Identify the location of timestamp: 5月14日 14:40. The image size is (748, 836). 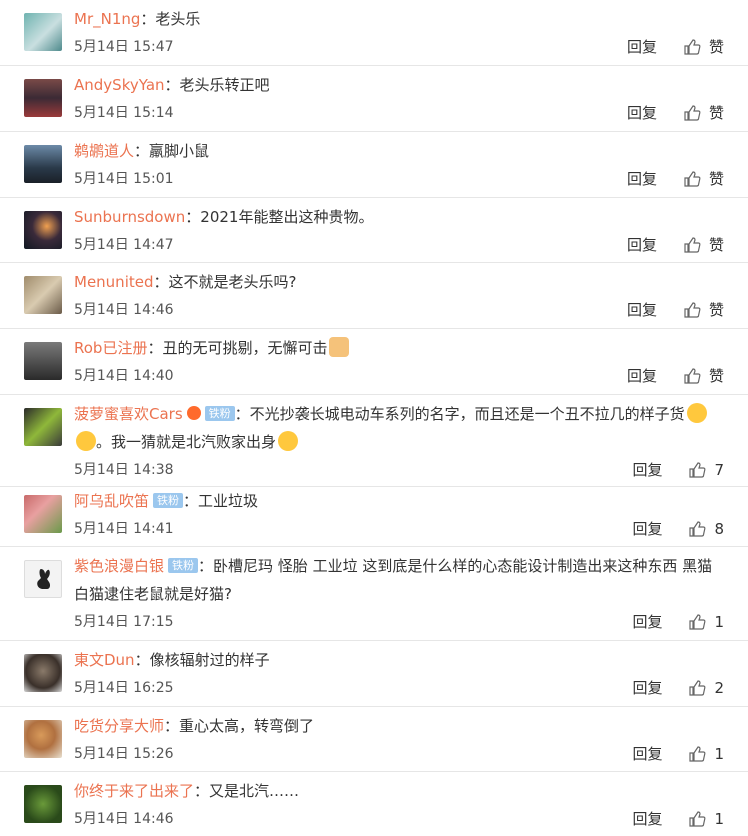
(124, 376).